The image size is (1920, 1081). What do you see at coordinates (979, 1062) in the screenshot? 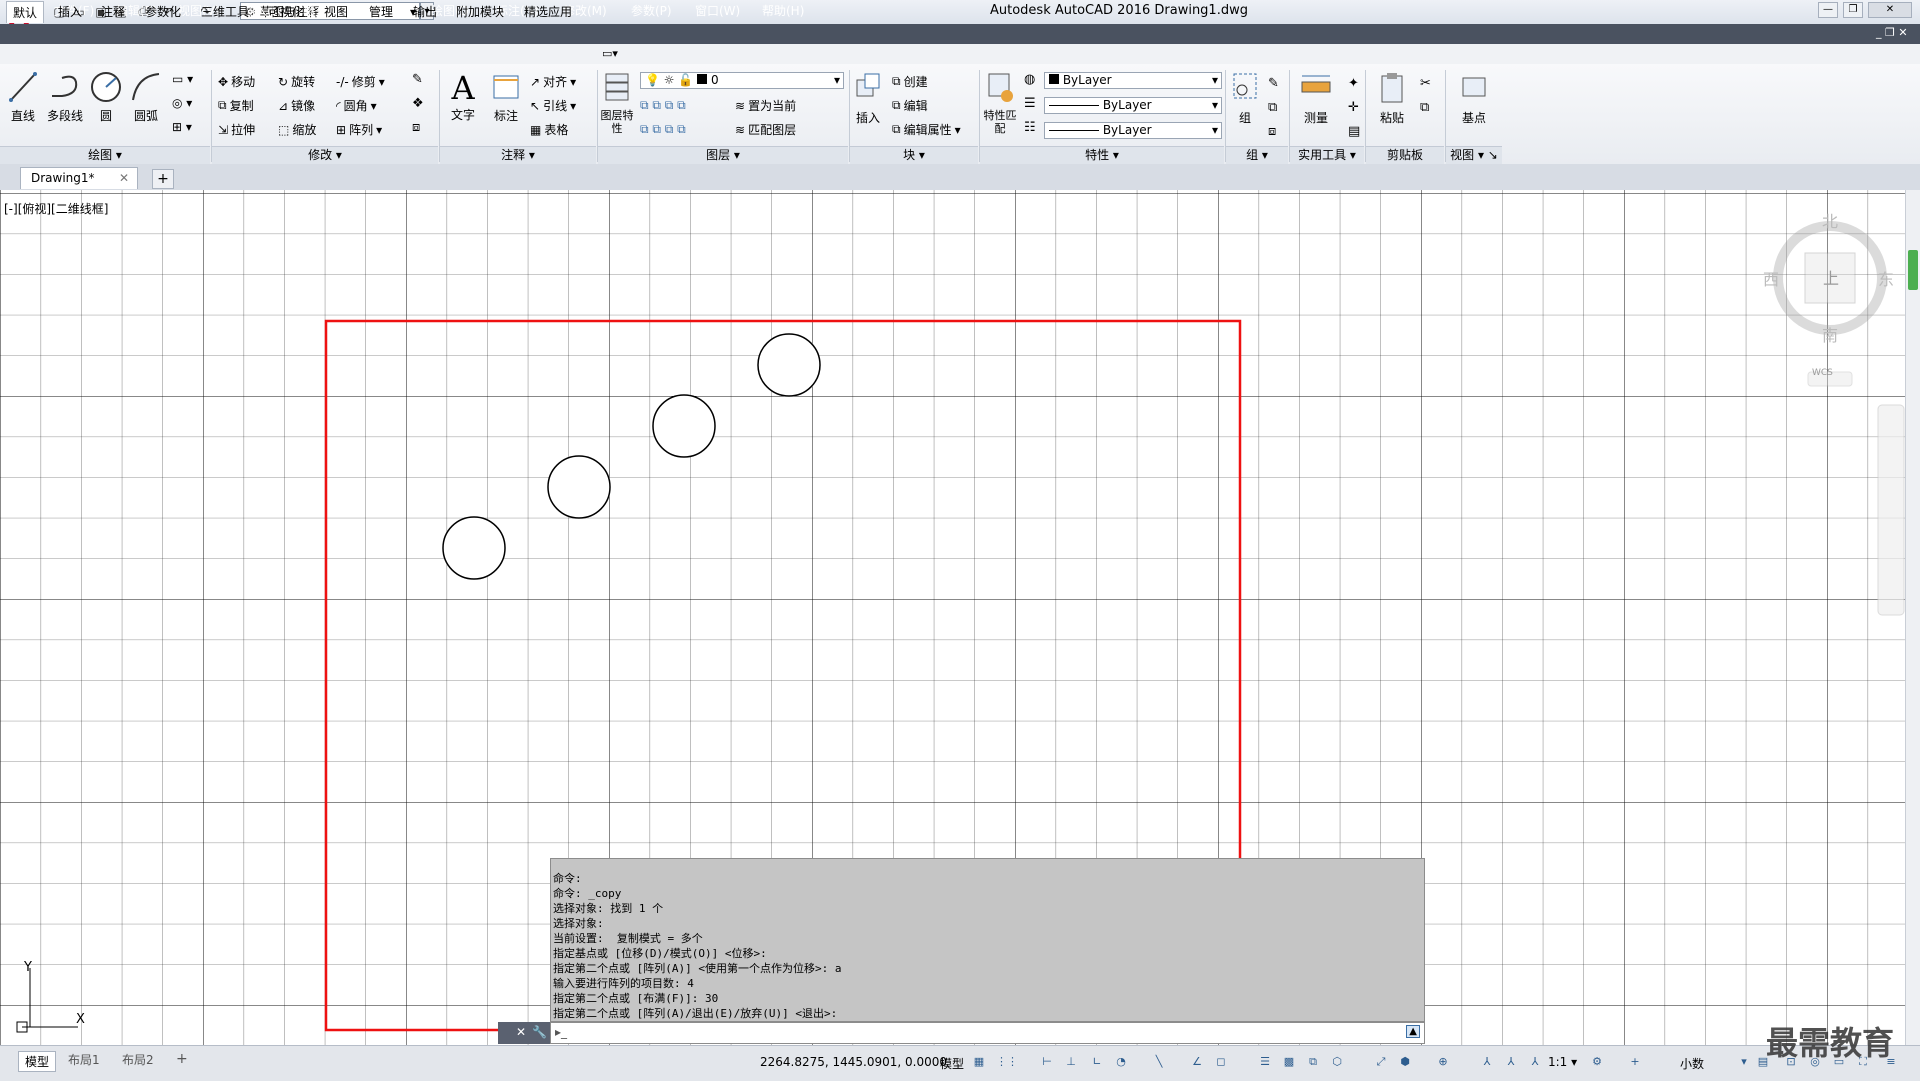
I see `grid-icon: ▦` at bounding box center [979, 1062].